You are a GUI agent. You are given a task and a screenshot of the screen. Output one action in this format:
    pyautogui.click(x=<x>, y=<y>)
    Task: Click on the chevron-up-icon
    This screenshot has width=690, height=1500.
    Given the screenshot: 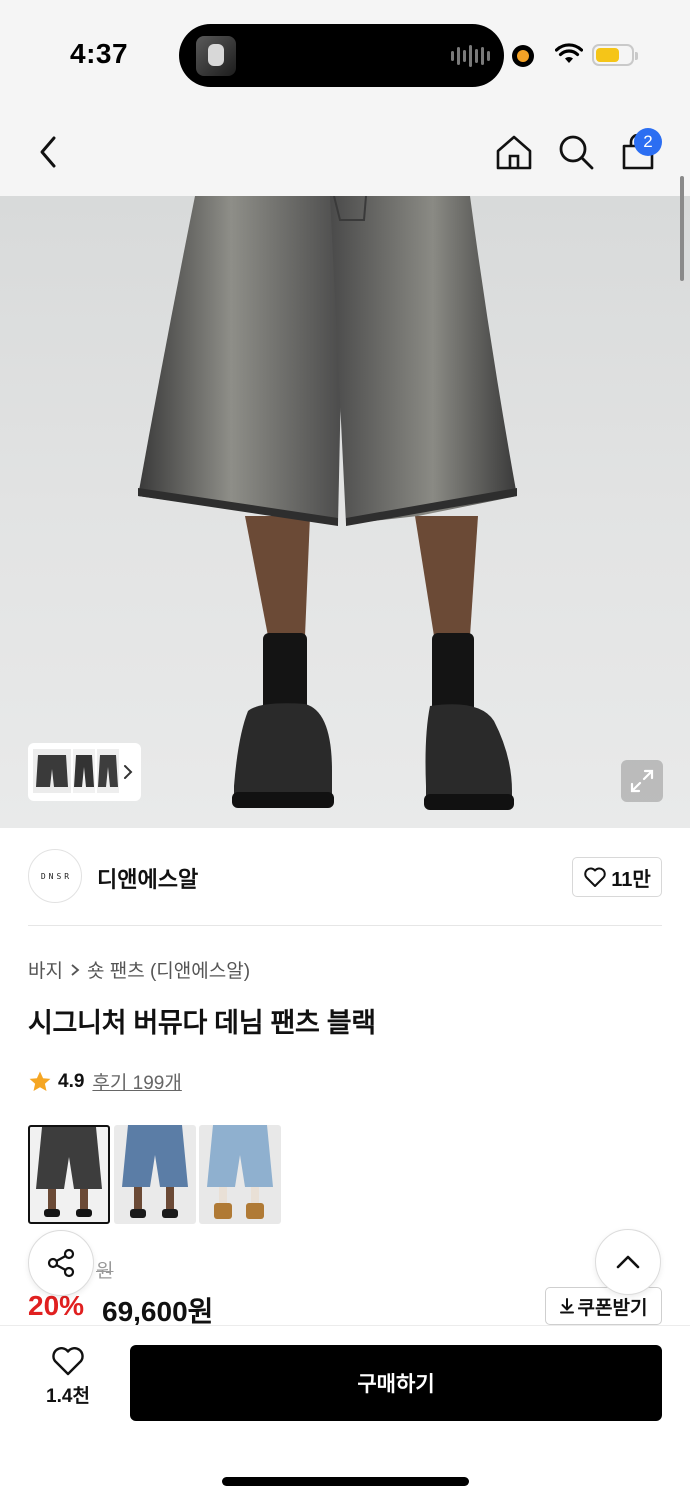 What is the action you would take?
    pyautogui.click(x=628, y=1262)
    